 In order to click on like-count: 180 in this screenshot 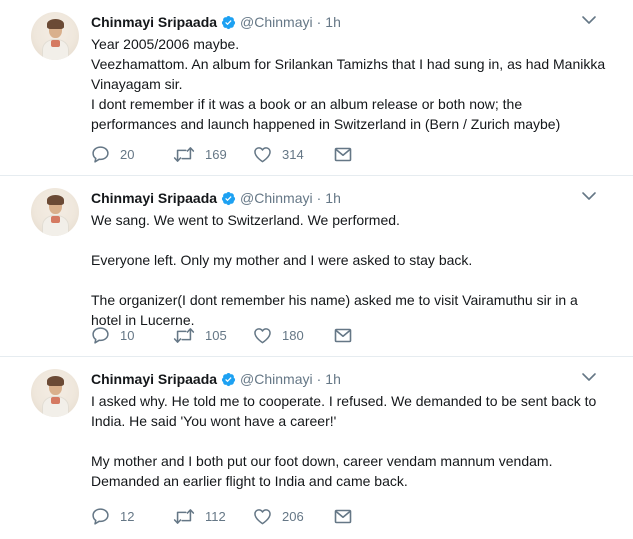, I will do `click(293, 335)`.